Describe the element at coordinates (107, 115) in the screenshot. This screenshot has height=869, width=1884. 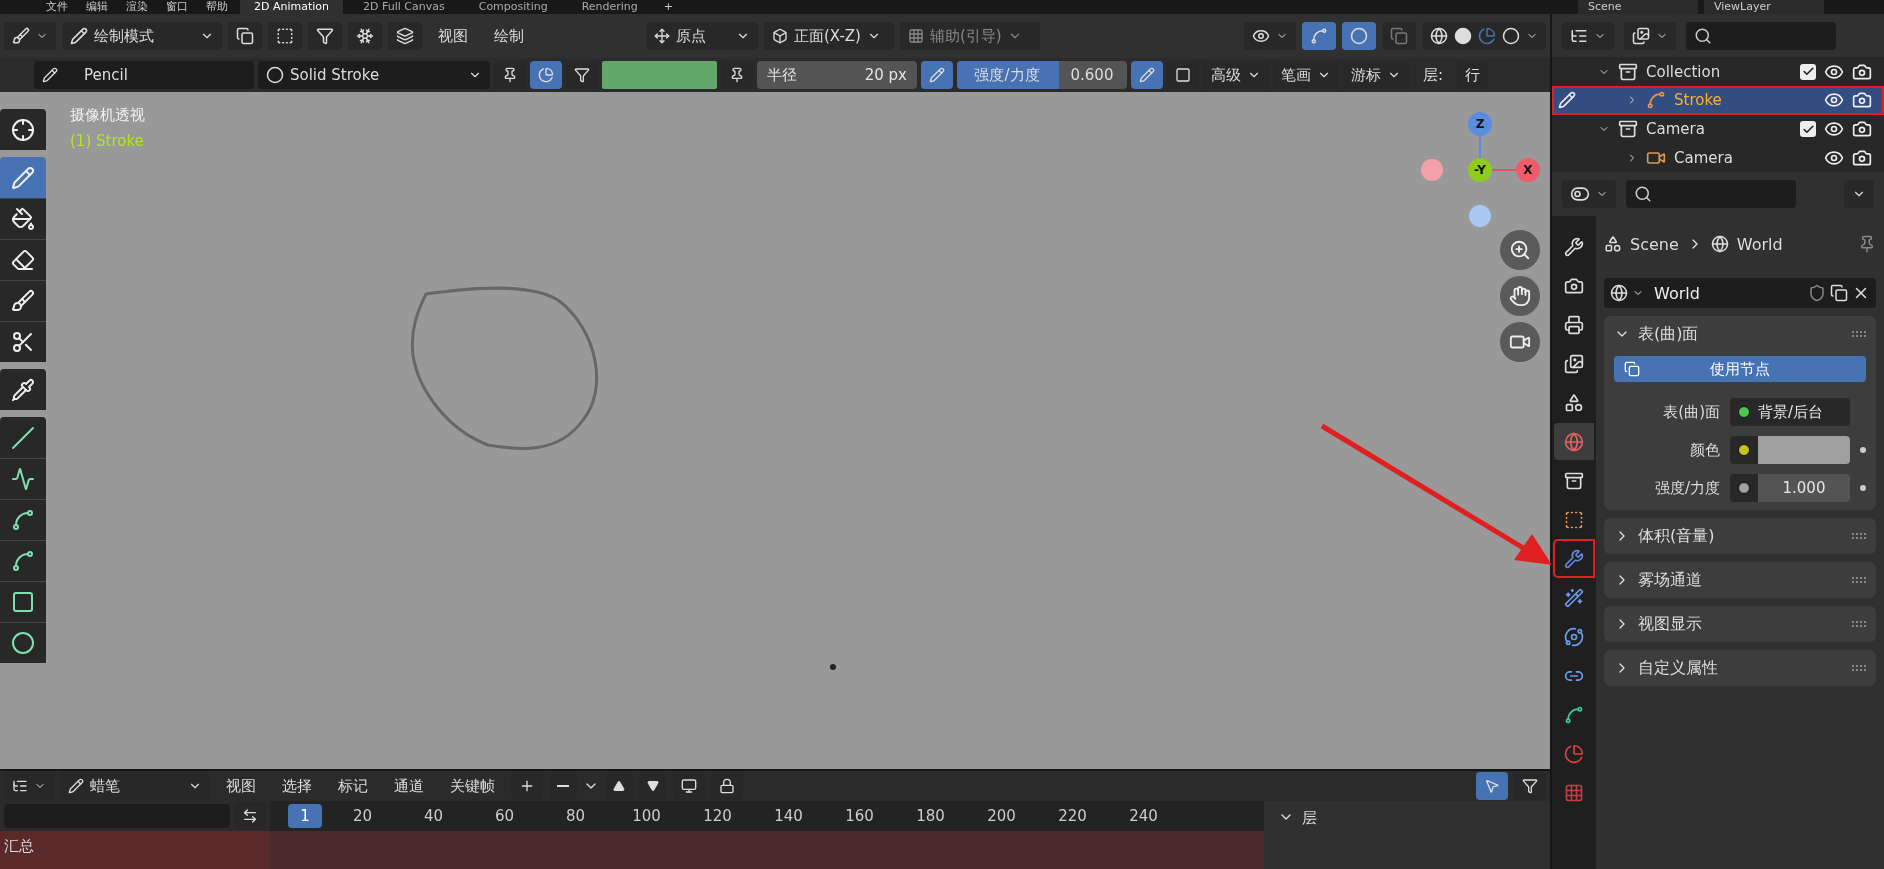
I see `view-name: 摄像机透视` at that location.